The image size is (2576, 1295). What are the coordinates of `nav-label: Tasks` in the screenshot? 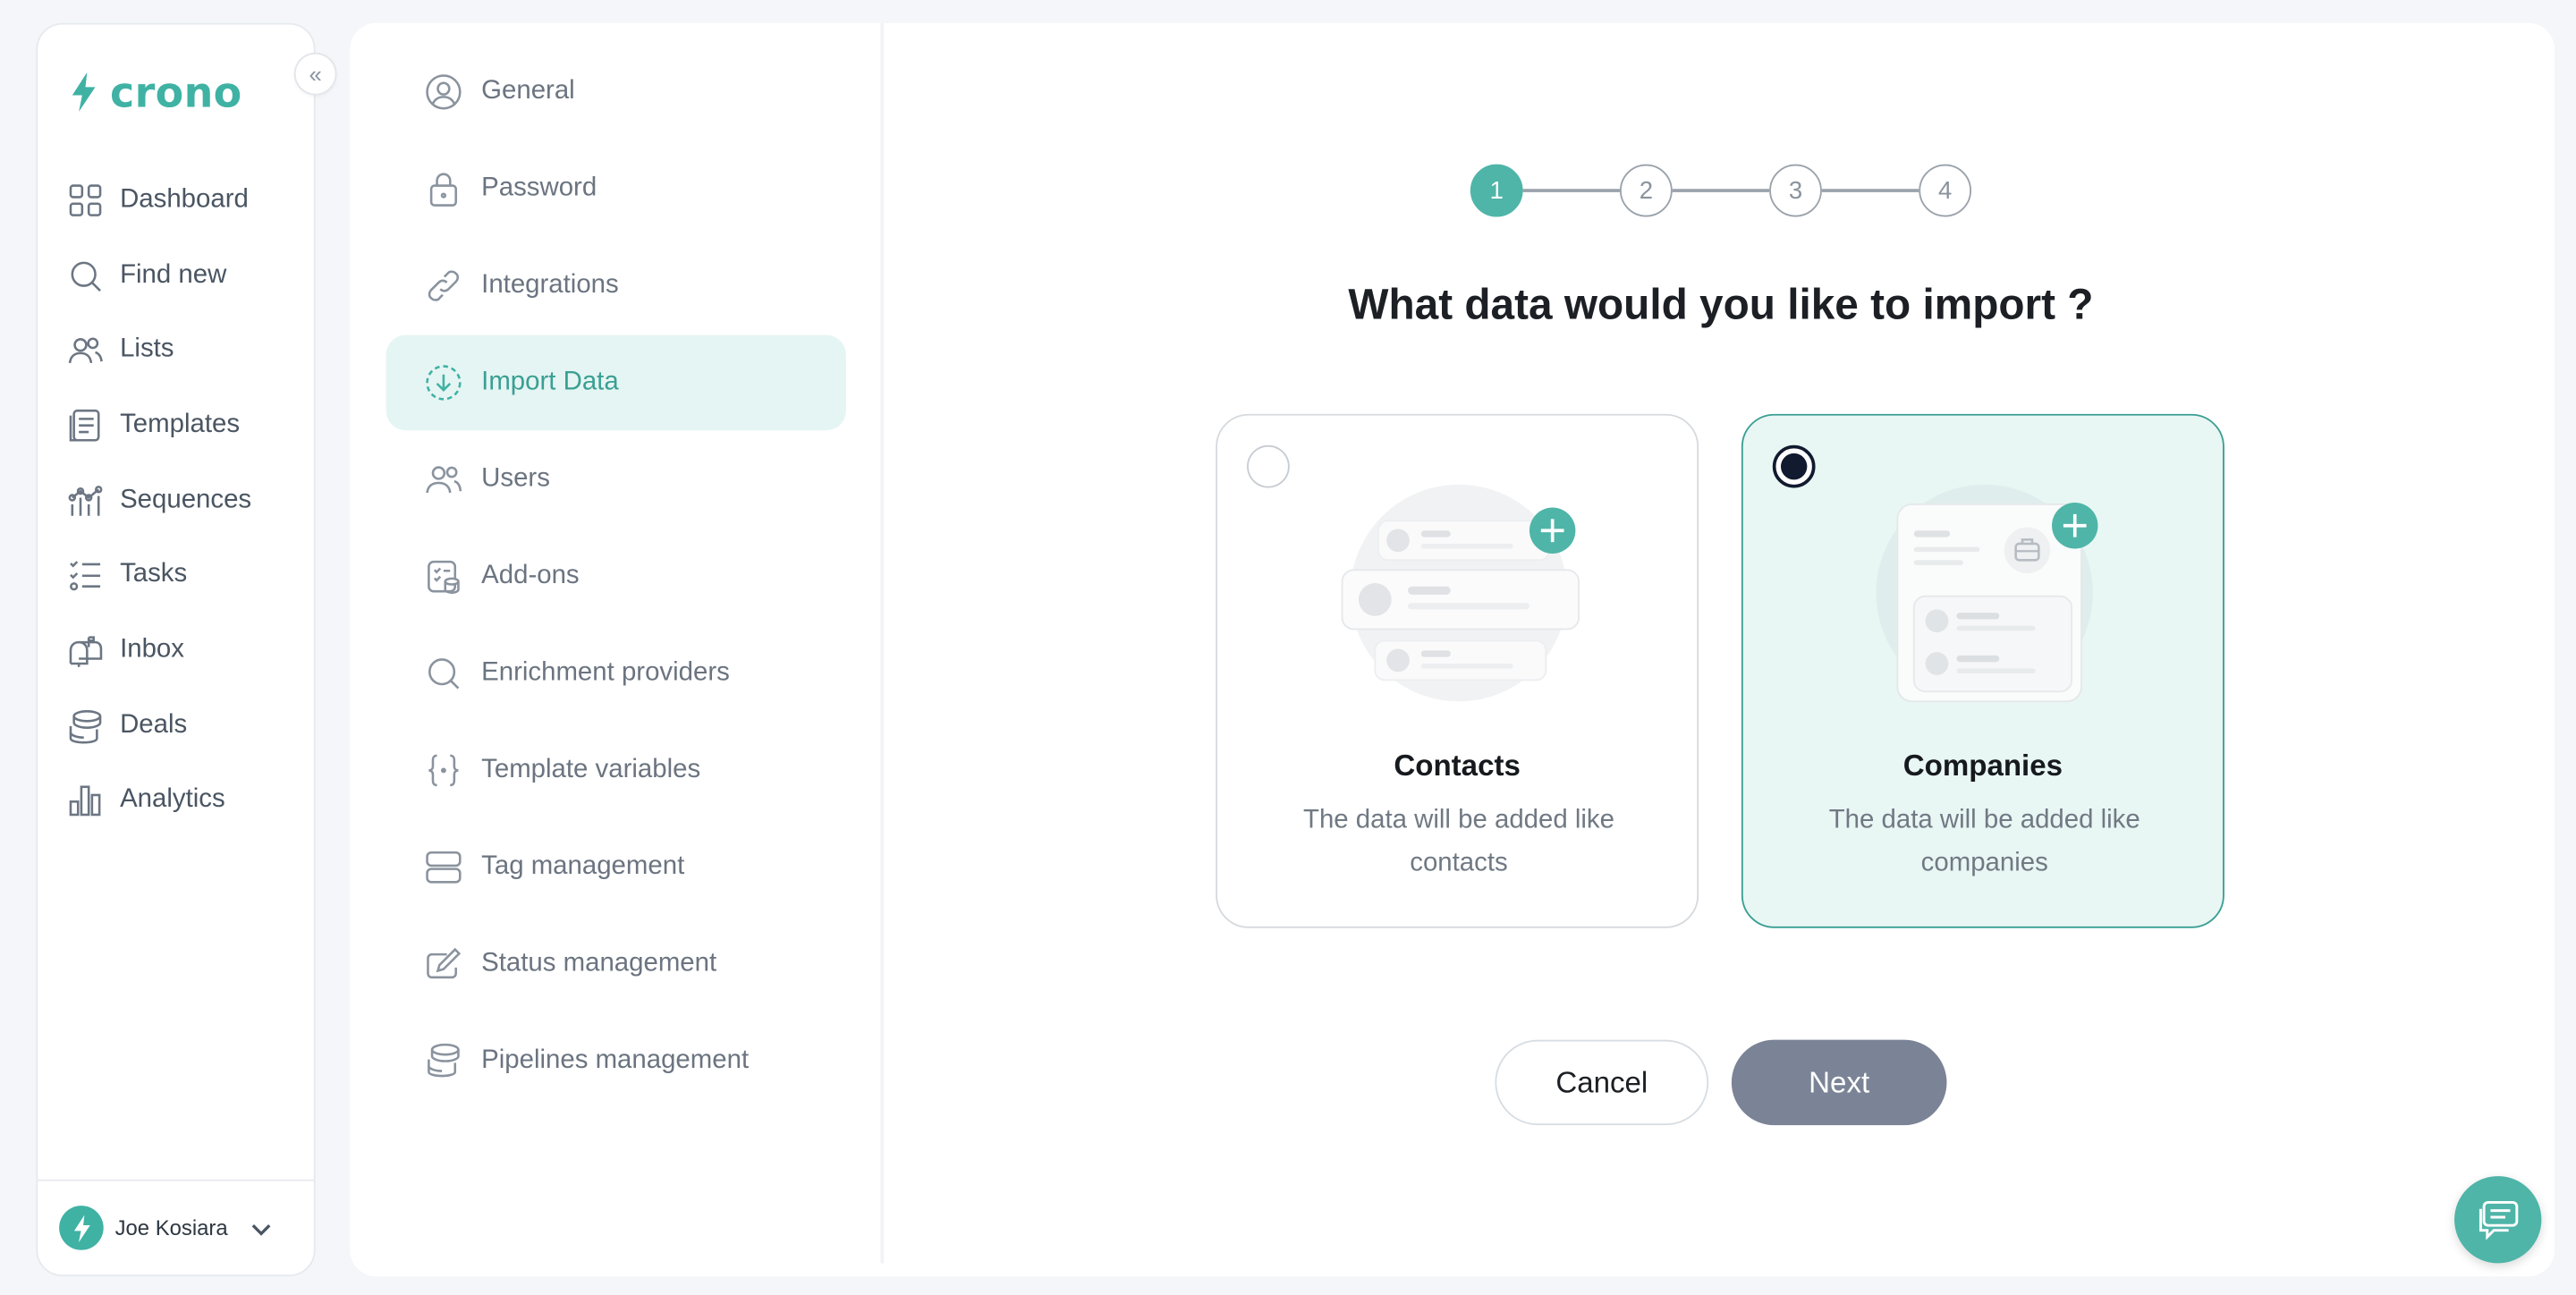 It's located at (154, 574).